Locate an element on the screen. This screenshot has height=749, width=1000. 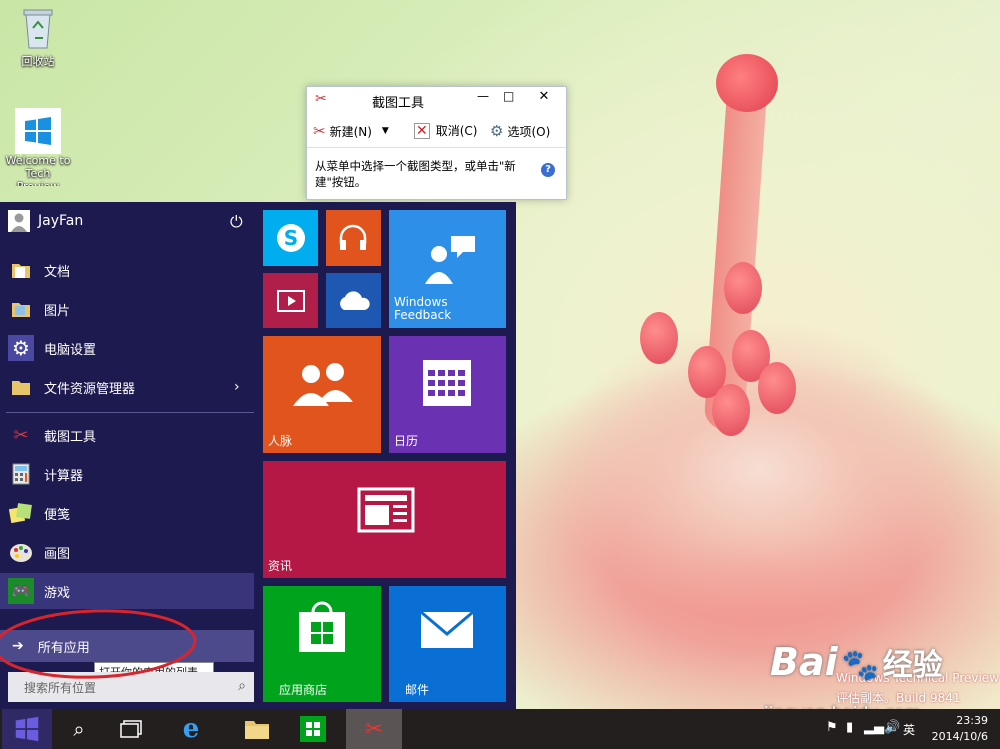
taskbar-store is located at coordinates (313, 729).